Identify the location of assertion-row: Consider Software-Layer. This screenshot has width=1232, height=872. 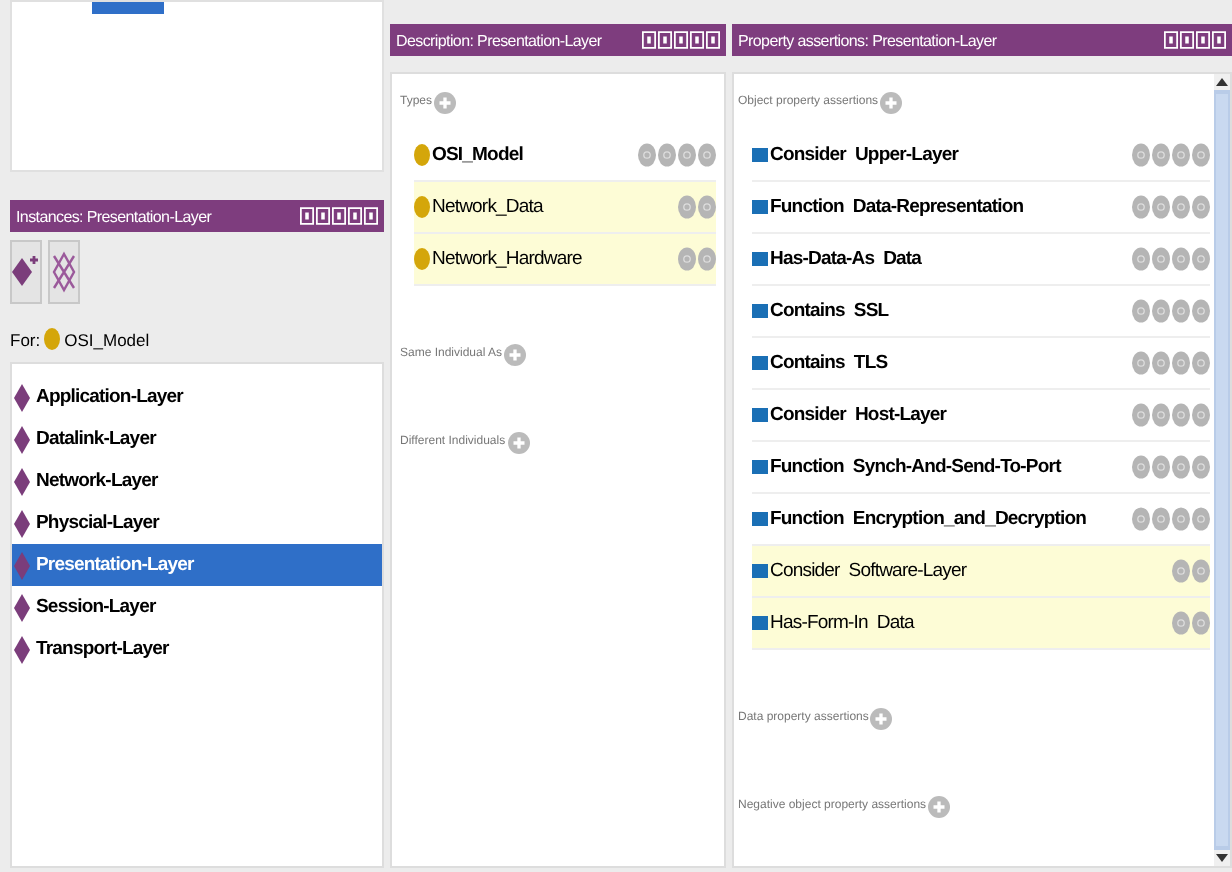
(981, 572).